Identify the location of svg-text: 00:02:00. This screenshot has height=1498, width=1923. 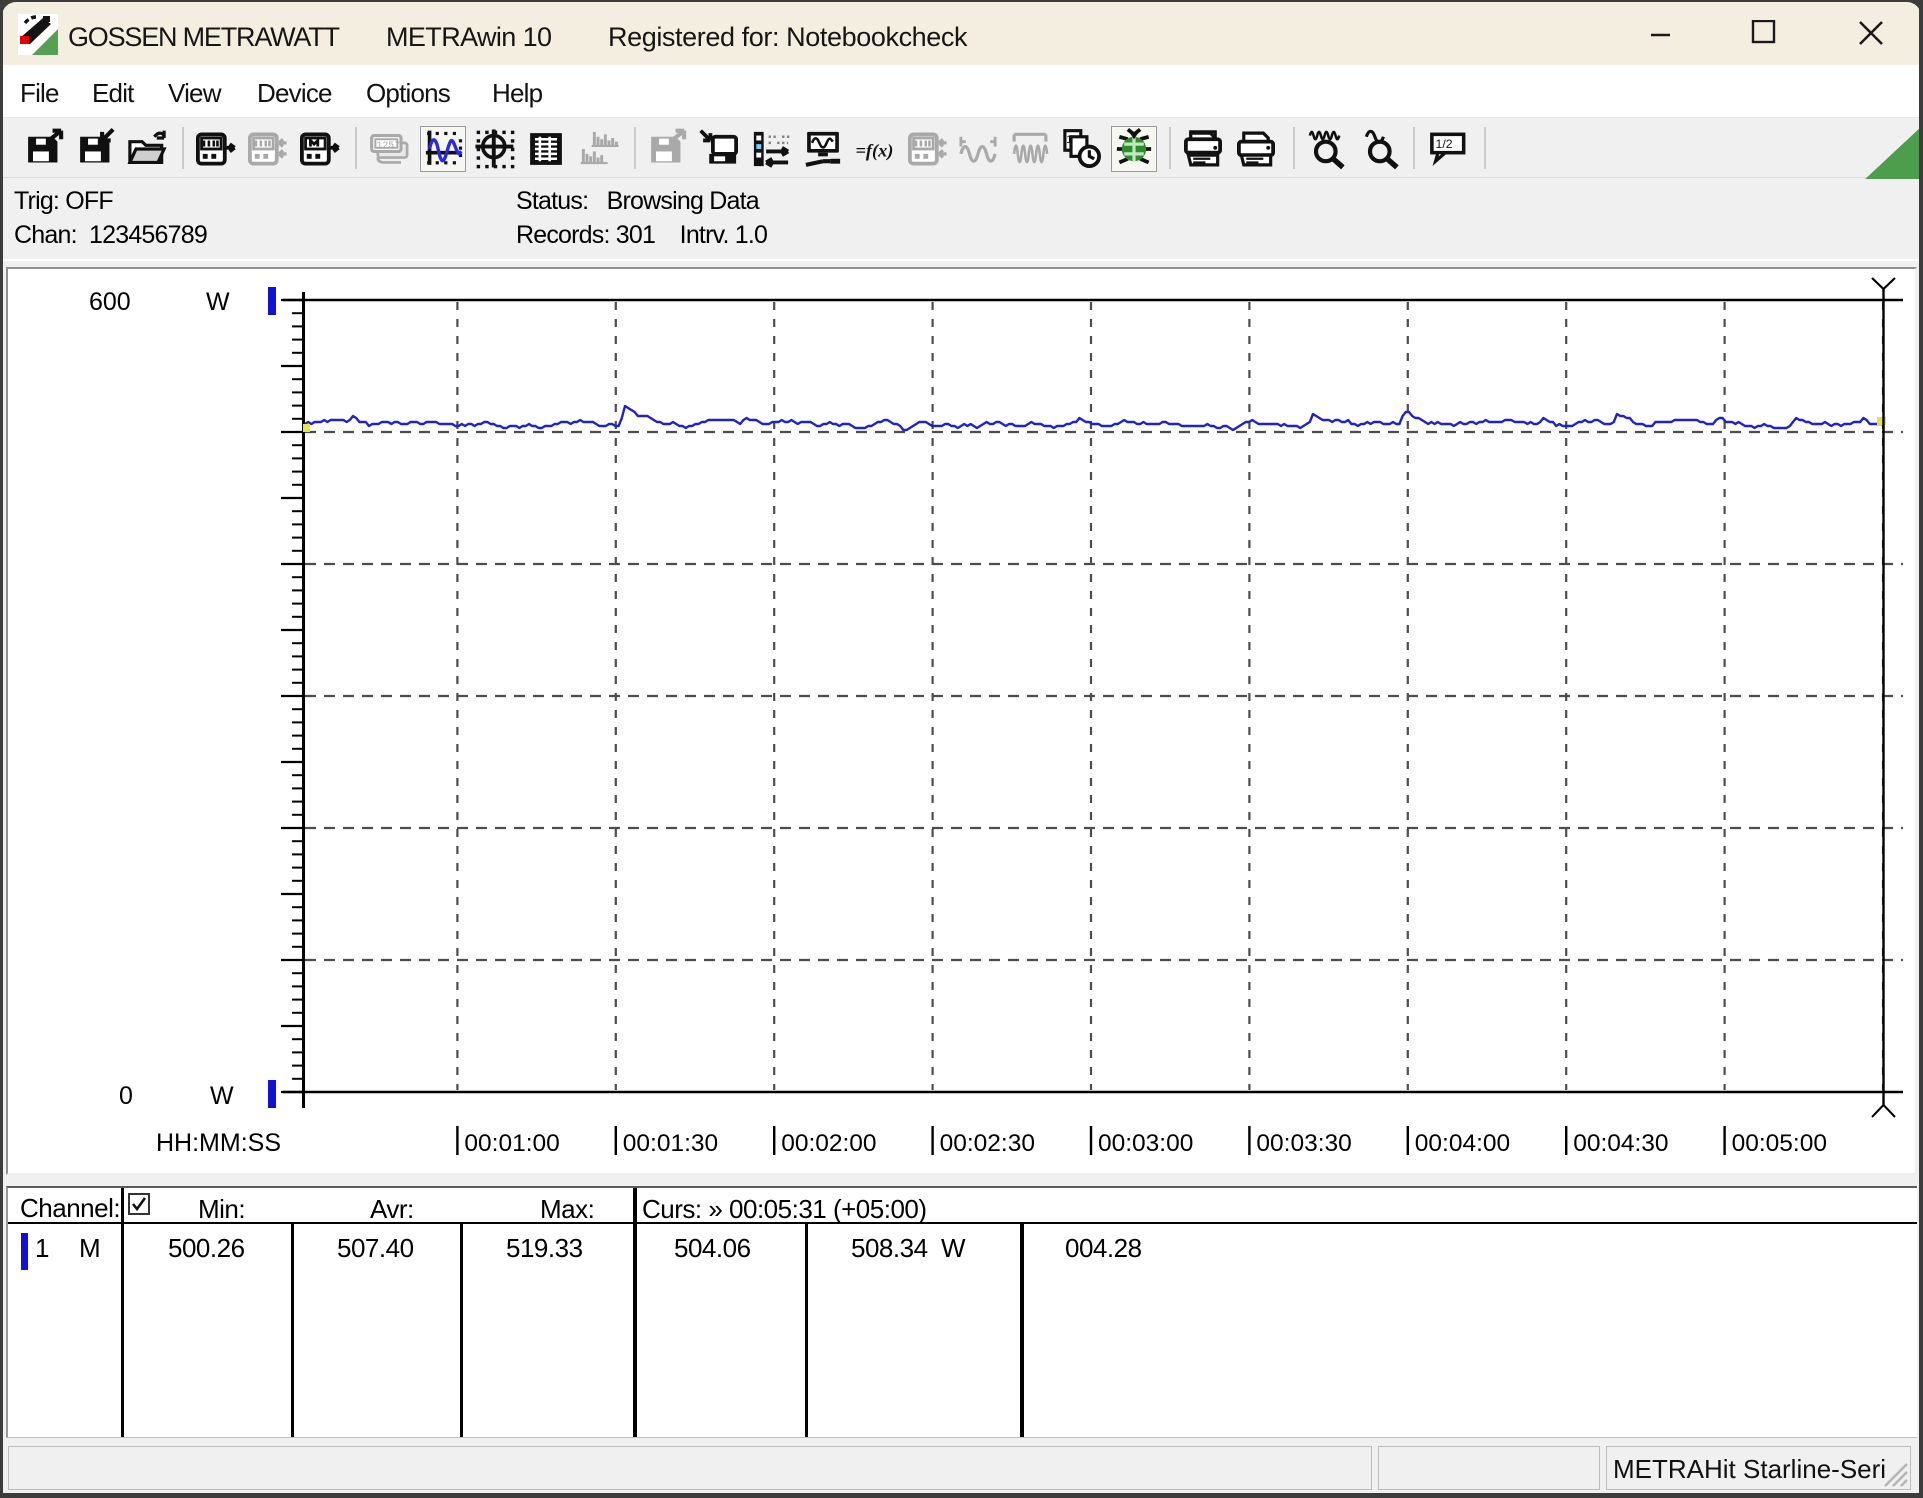
(828, 1143).